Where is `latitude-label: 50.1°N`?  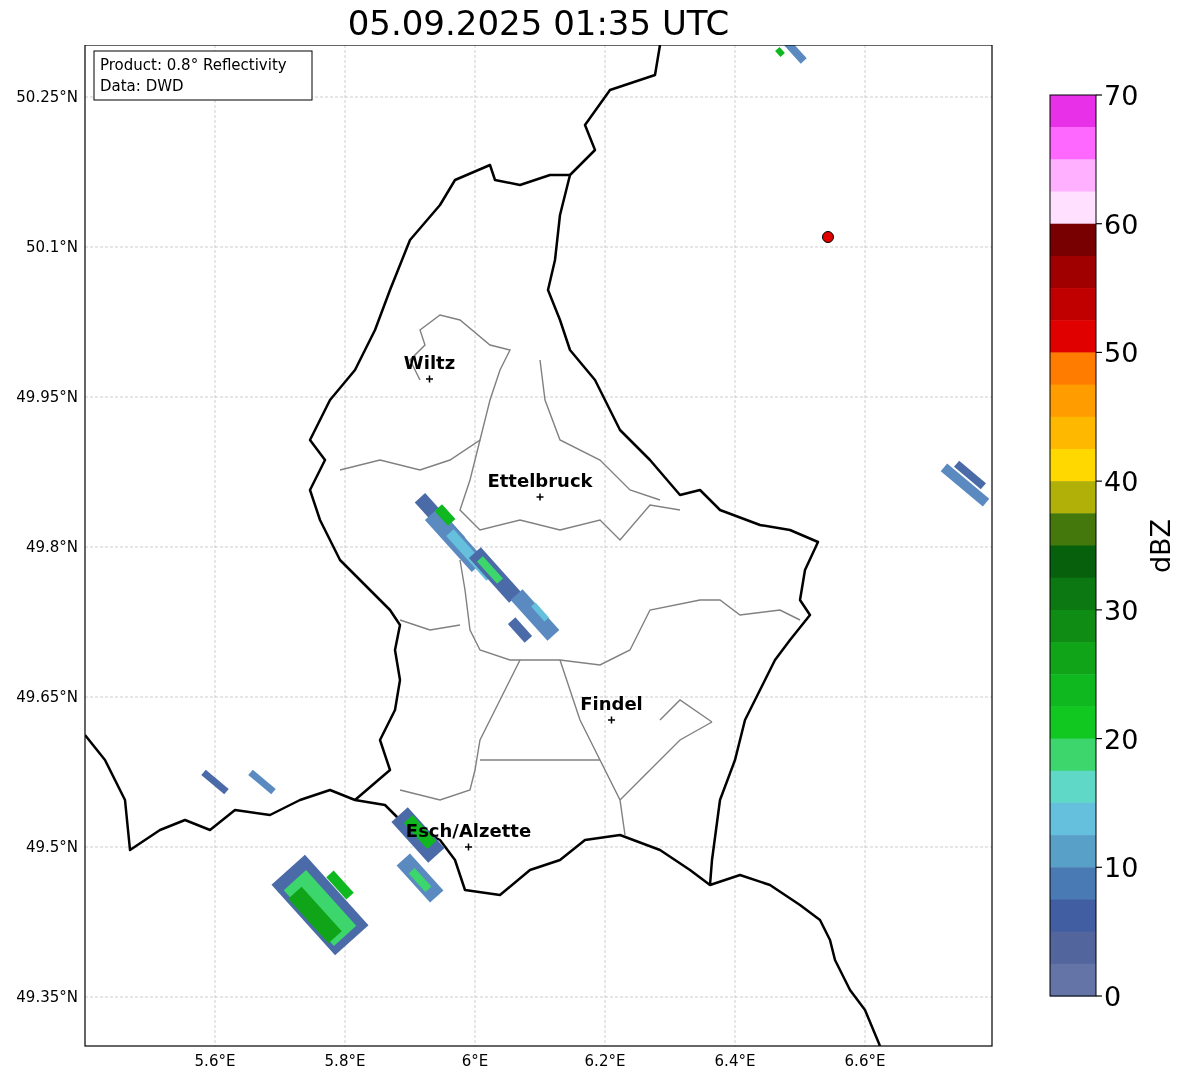 latitude-label: 50.1°N is located at coordinates (51, 247).